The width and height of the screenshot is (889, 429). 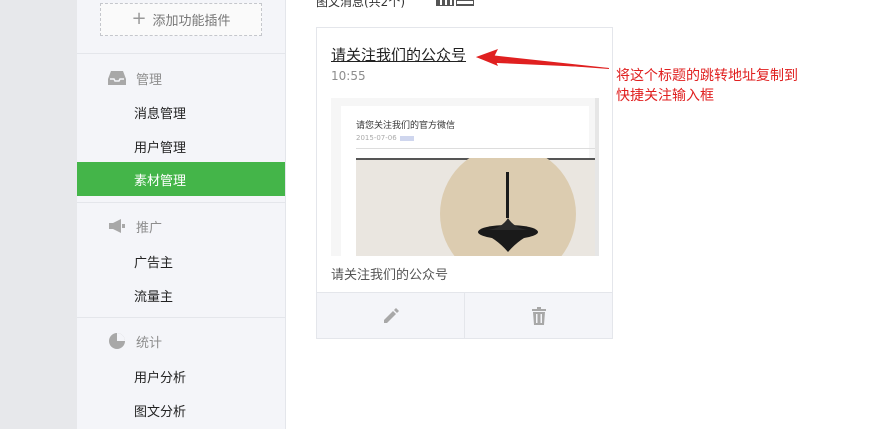 I want to click on nav-item-label: 素材管理, so click(x=160, y=181).